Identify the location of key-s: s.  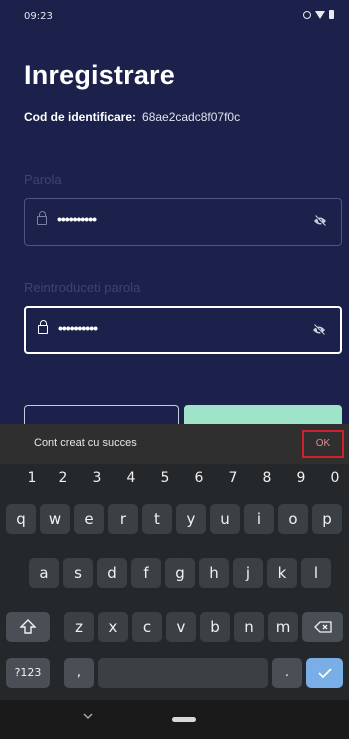
(78, 573).